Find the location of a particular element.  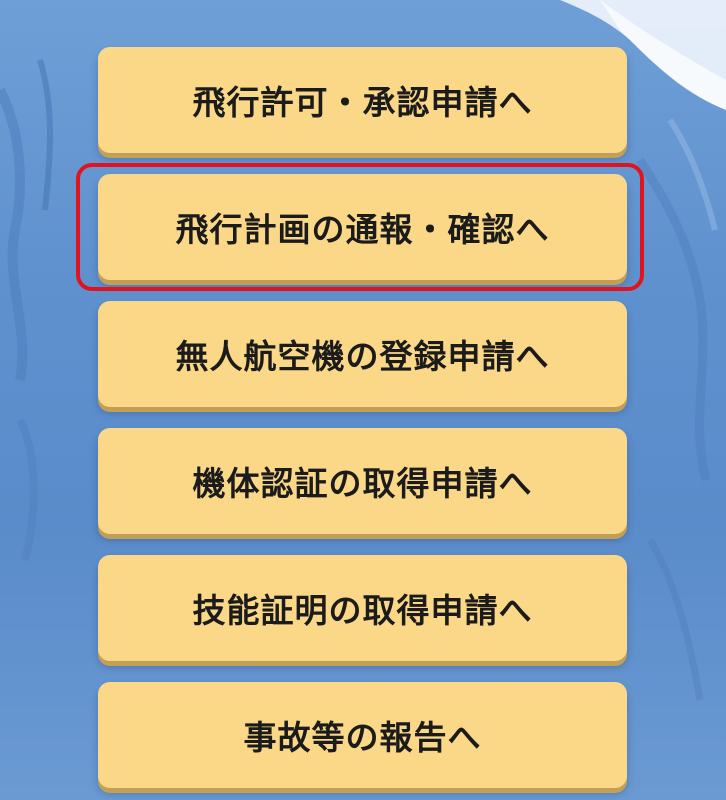

accident-report-label: 事故等の報告へ is located at coordinates (362, 737).